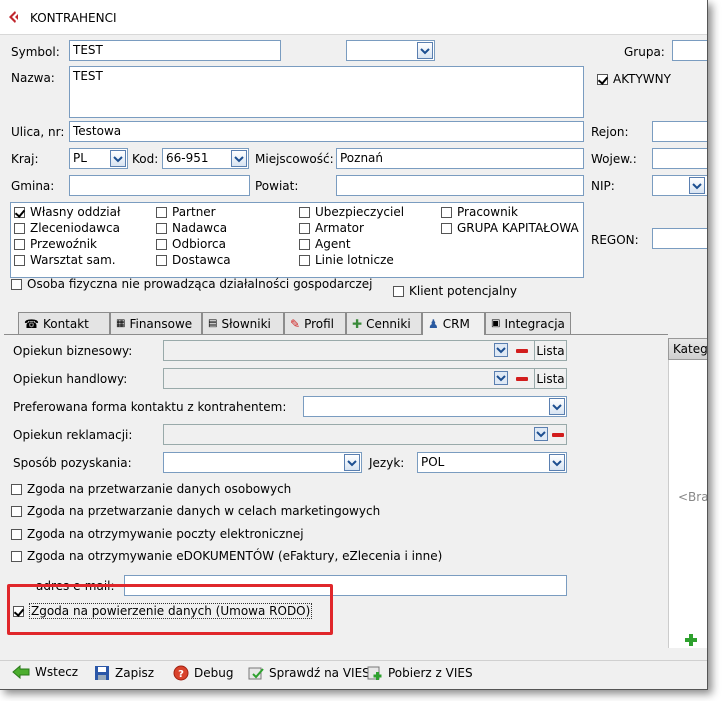 This screenshot has width=726, height=701. I want to click on opiekun-handlowy-combo: Lista, so click(365, 378).